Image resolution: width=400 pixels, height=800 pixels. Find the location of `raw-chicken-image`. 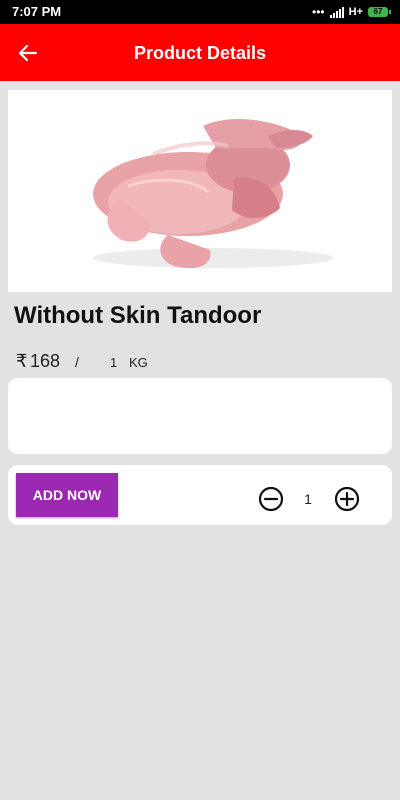

raw-chicken-image is located at coordinates (213, 194).